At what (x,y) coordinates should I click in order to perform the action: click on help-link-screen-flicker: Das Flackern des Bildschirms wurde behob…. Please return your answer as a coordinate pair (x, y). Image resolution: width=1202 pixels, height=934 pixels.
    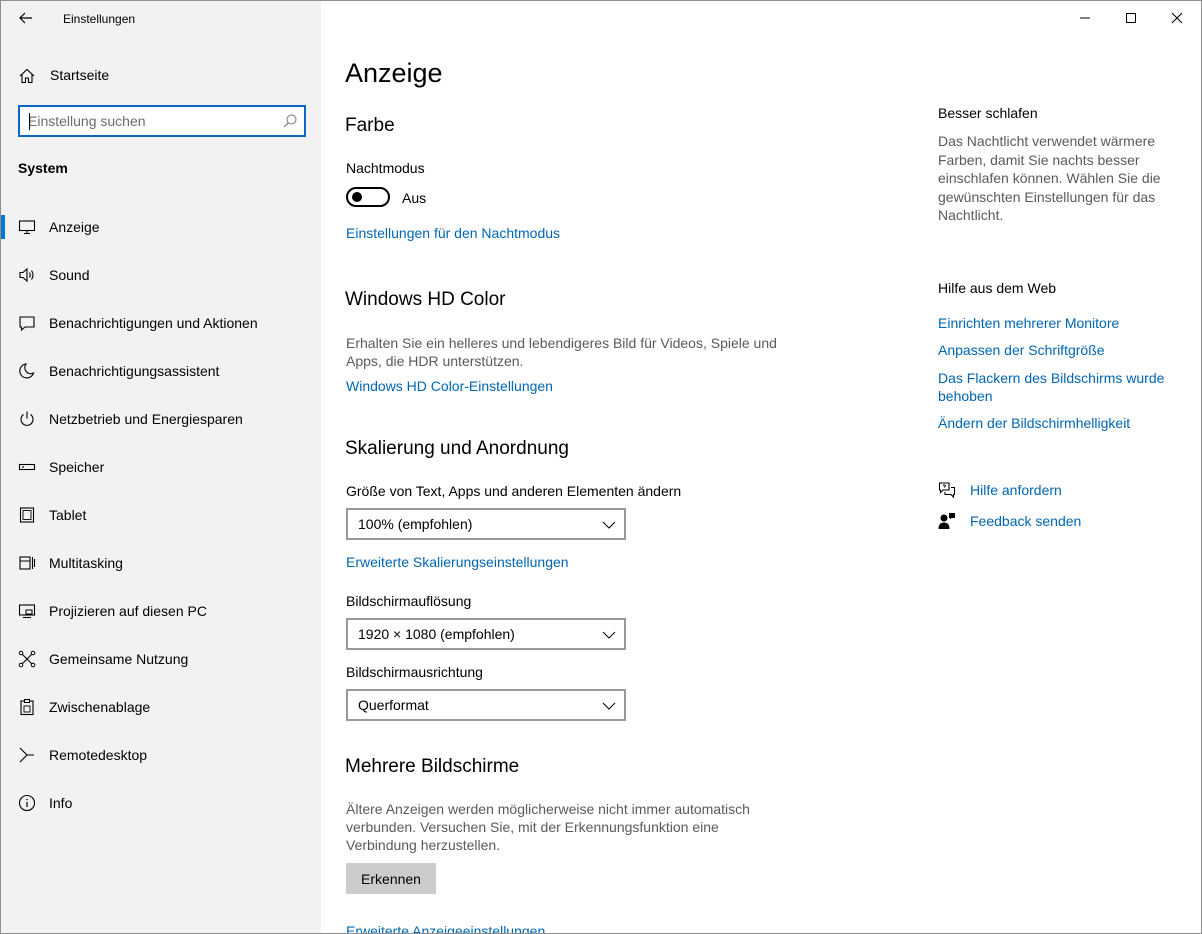
    Looking at the image, I should click on (1058, 387).